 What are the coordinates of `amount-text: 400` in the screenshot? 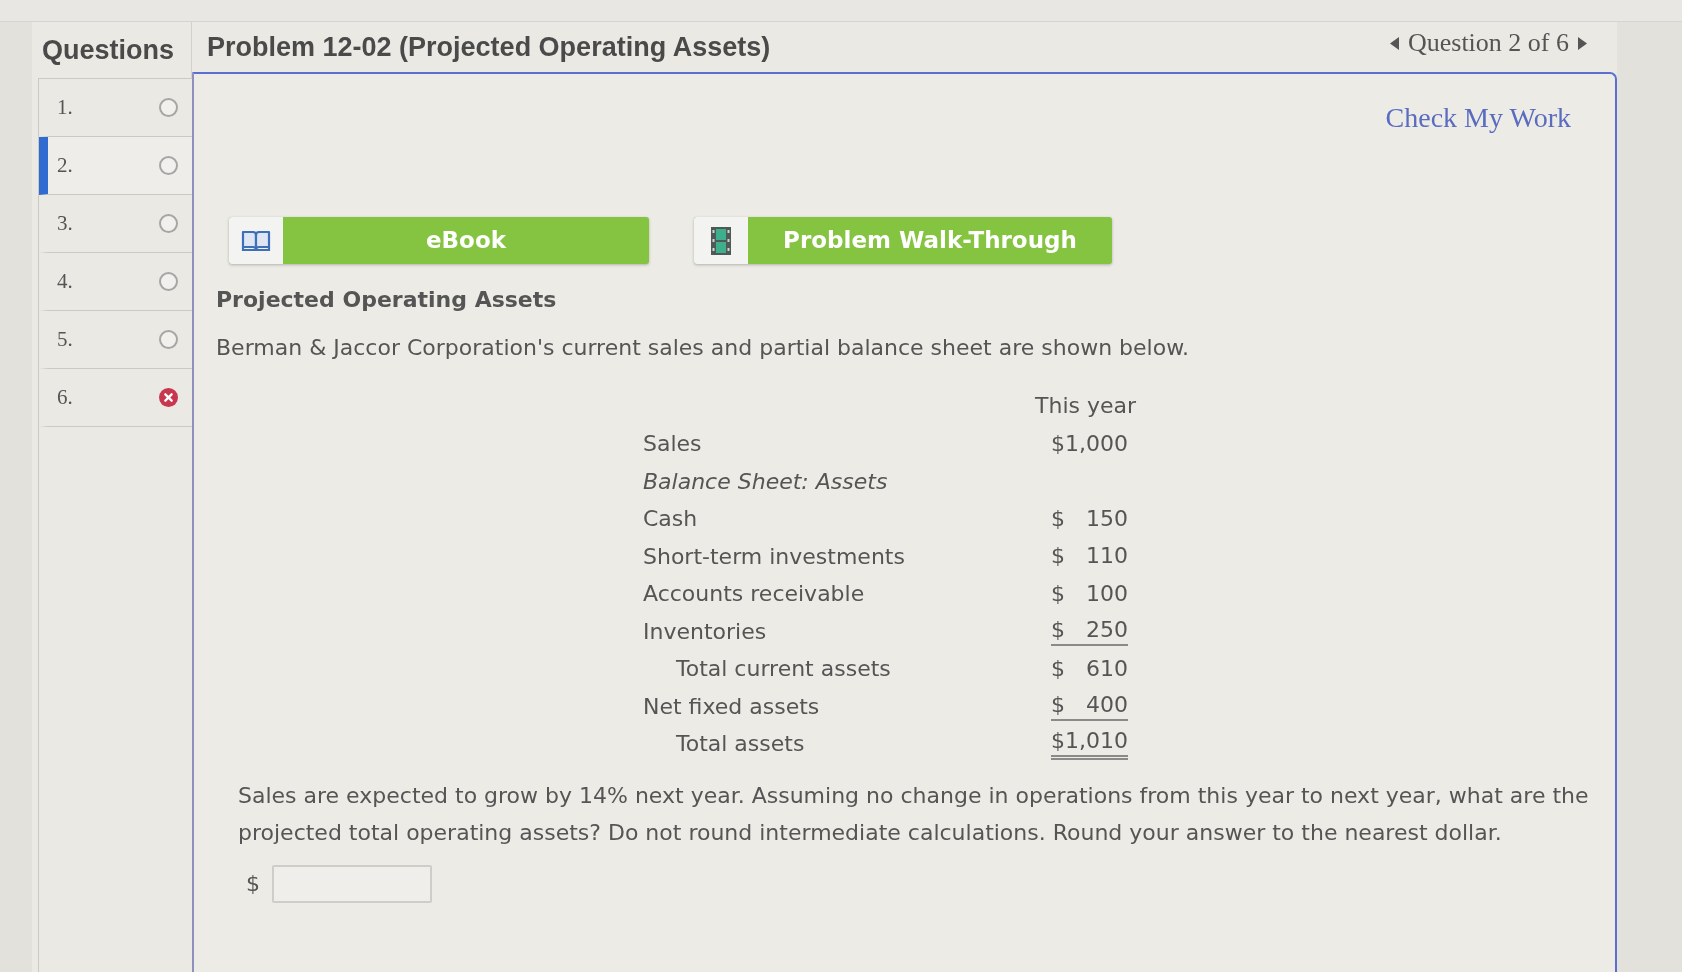 It's located at (1107, 705).